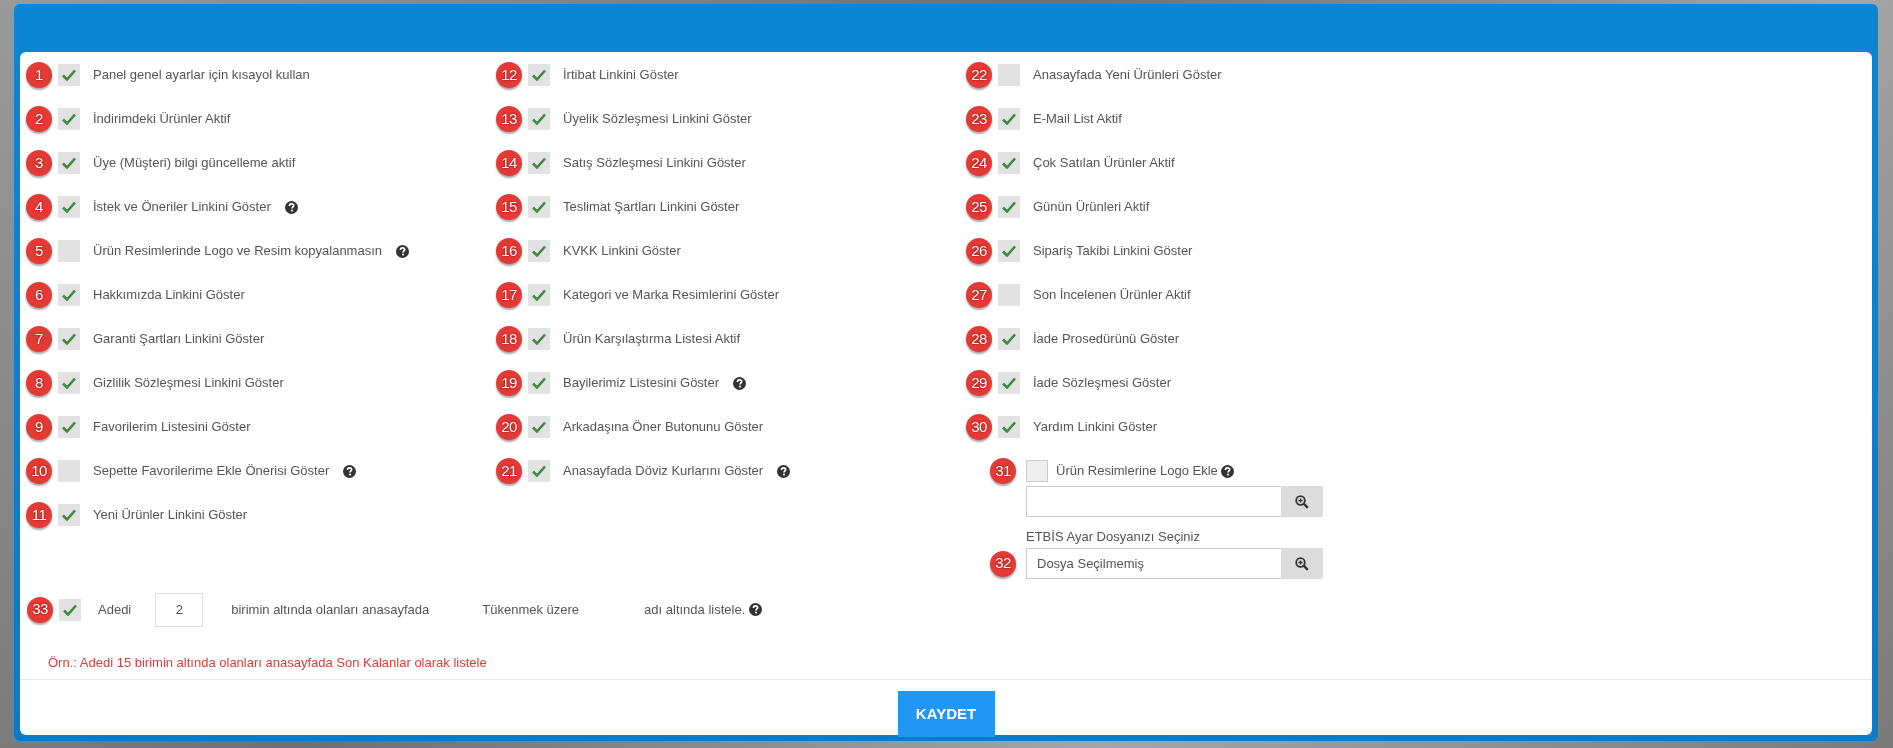 This screenshot has height=748, width=1893. Describe the element at coordinates (695, 609) in the screenshot. I see `field-label: adı altında listele.` at that location.